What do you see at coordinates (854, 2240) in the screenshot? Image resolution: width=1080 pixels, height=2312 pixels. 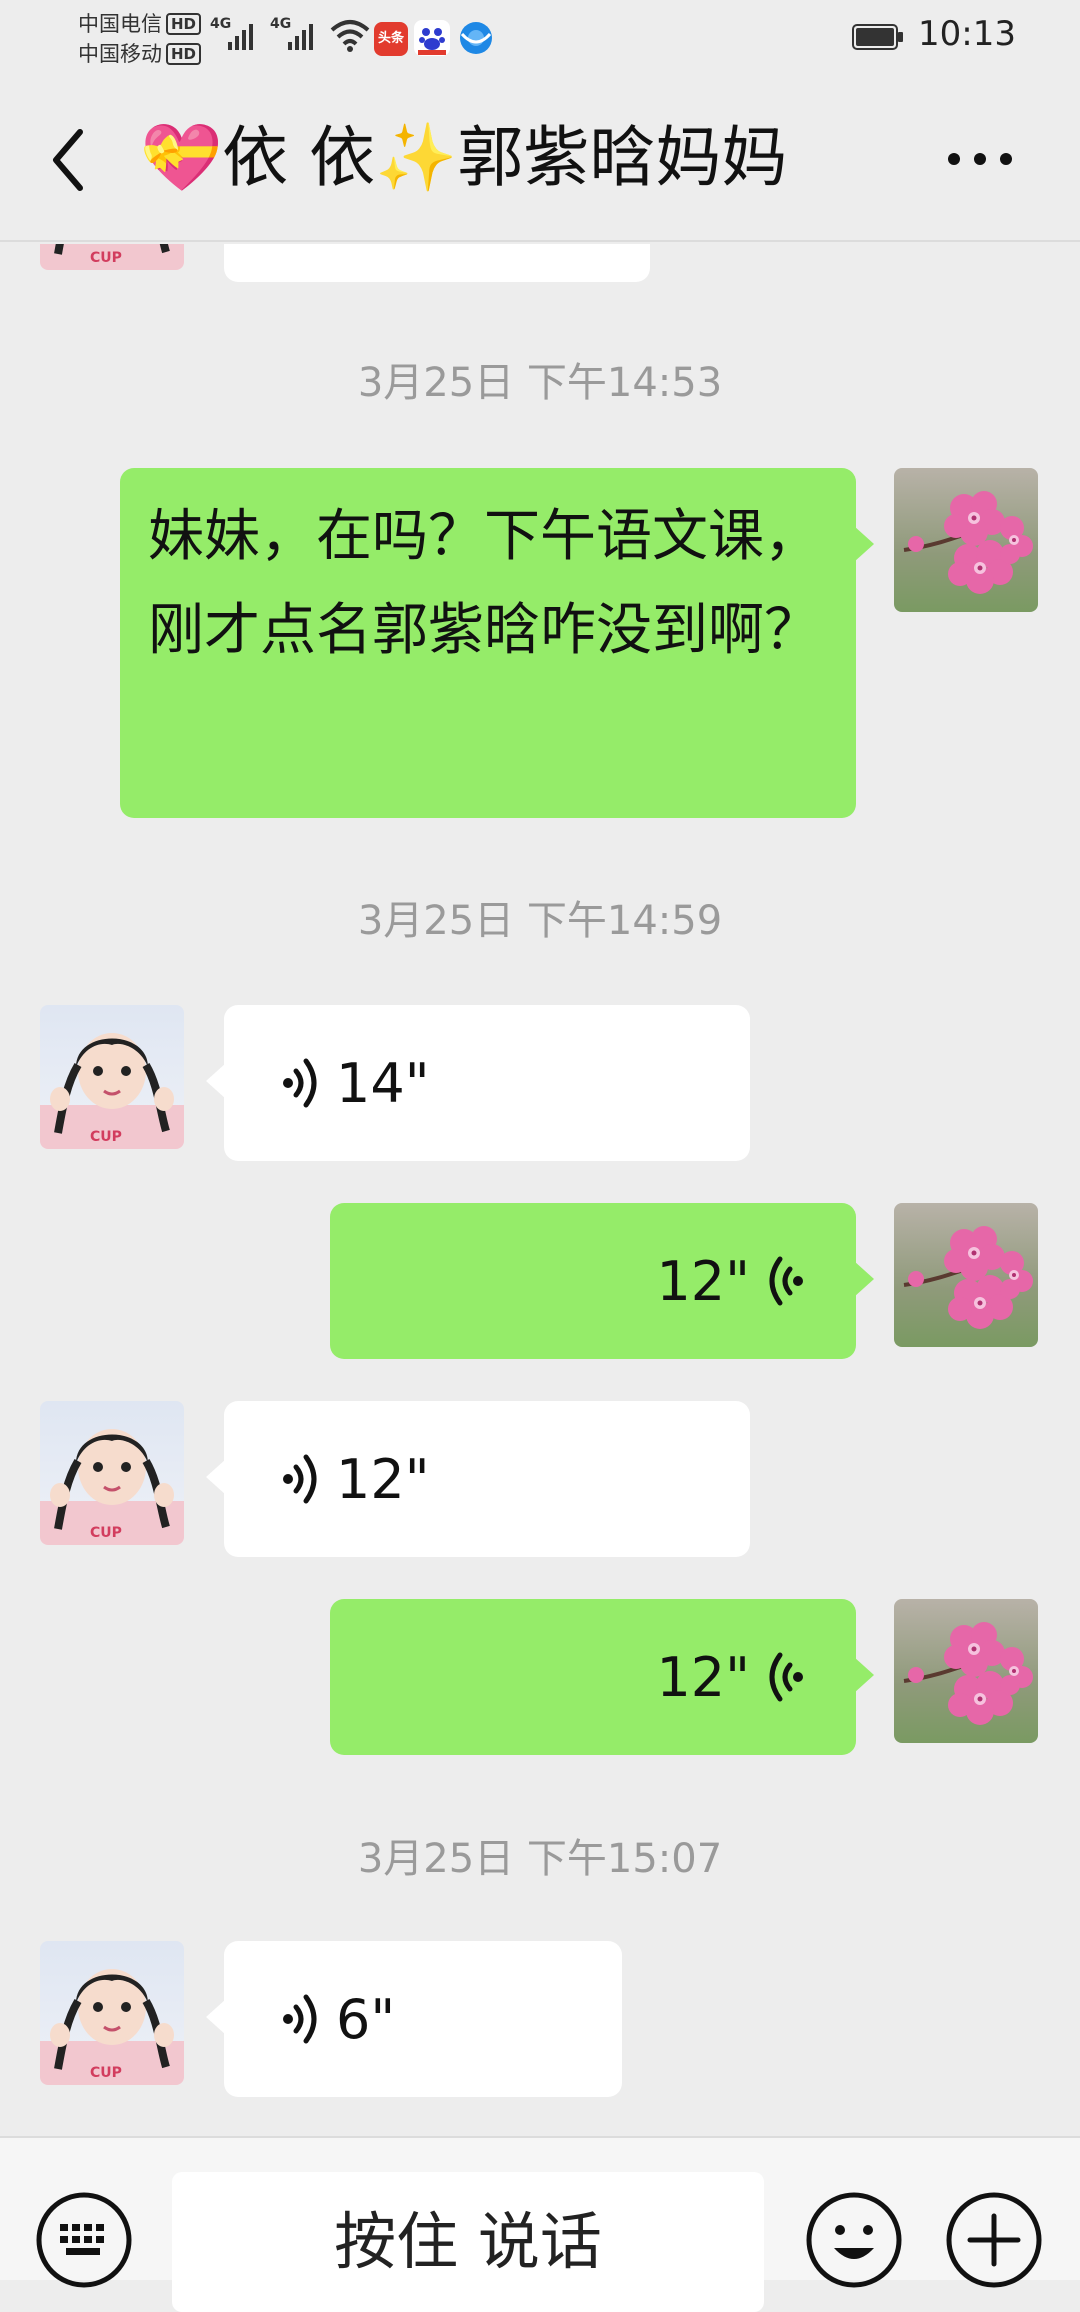 I see `emoji-icon` at bounding box center [854, 2240].